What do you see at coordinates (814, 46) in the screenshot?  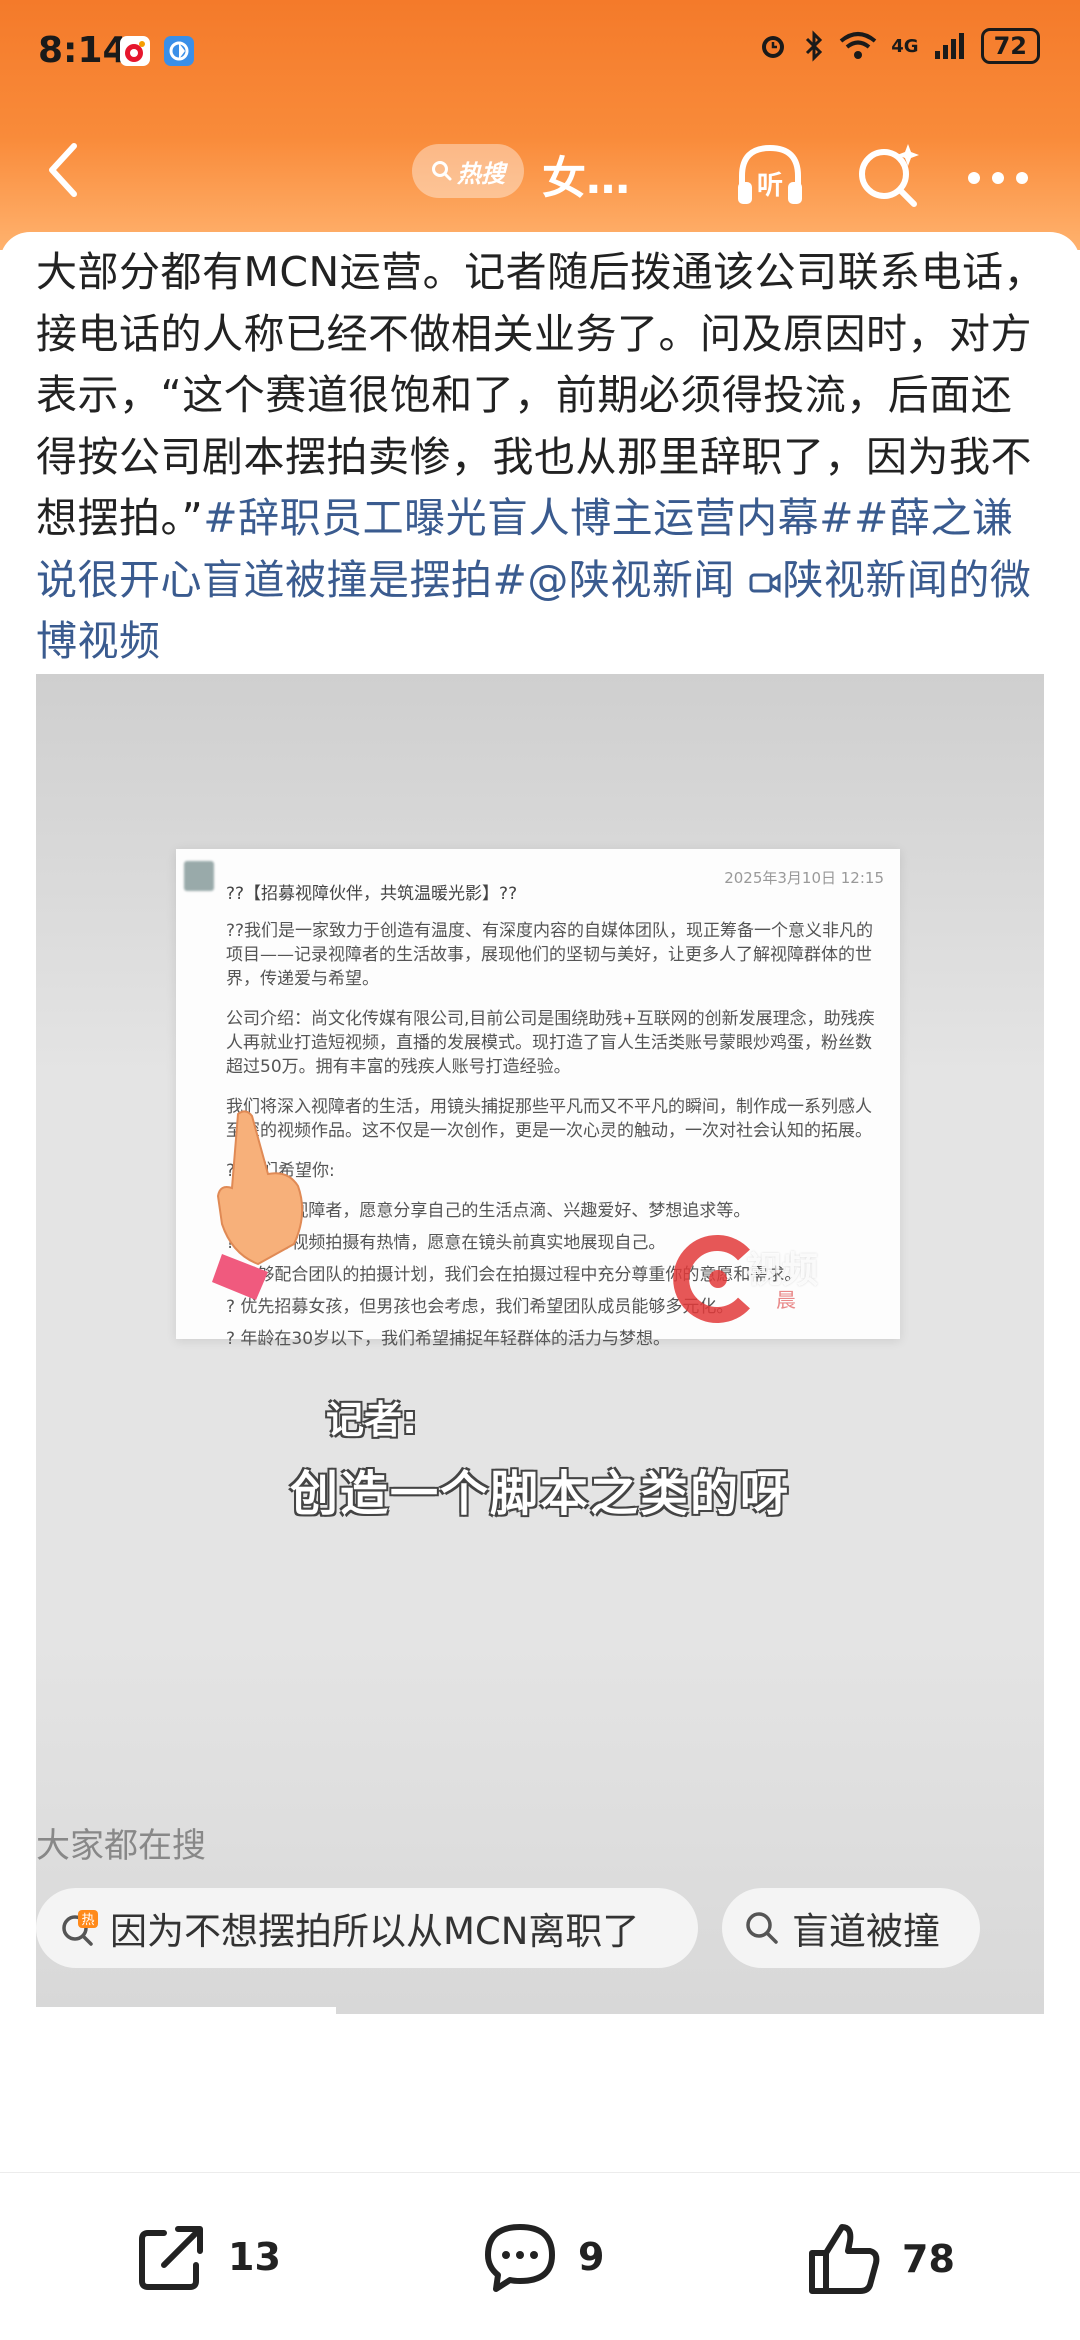 I see `bluetooth-icon` at bounding box center [814, 46].